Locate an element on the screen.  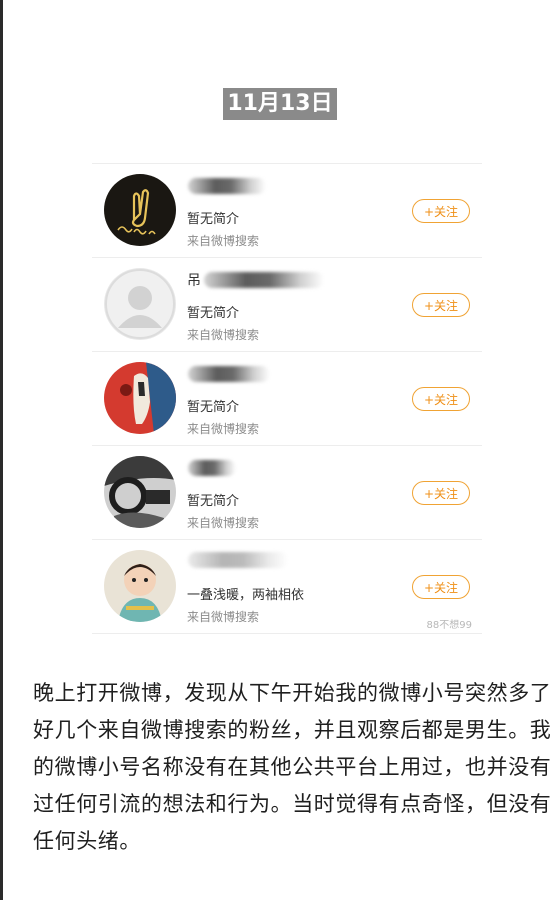
default-person-icon is located at coordinates (140, 304).